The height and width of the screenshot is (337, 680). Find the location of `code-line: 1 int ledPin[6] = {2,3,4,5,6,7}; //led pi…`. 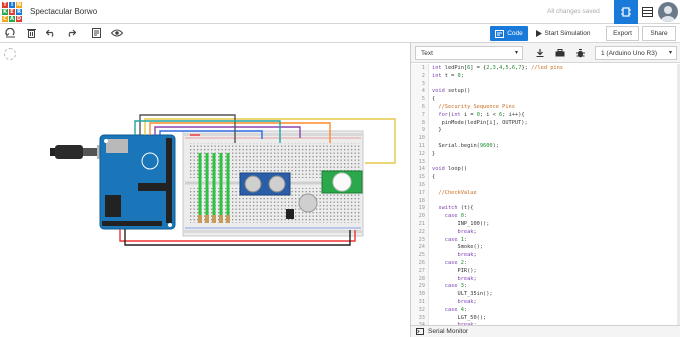

code-line: 1 int ledPin[6] = {2,3,4,5,6,7}; //led pi… is located at coordinates (544, 69).